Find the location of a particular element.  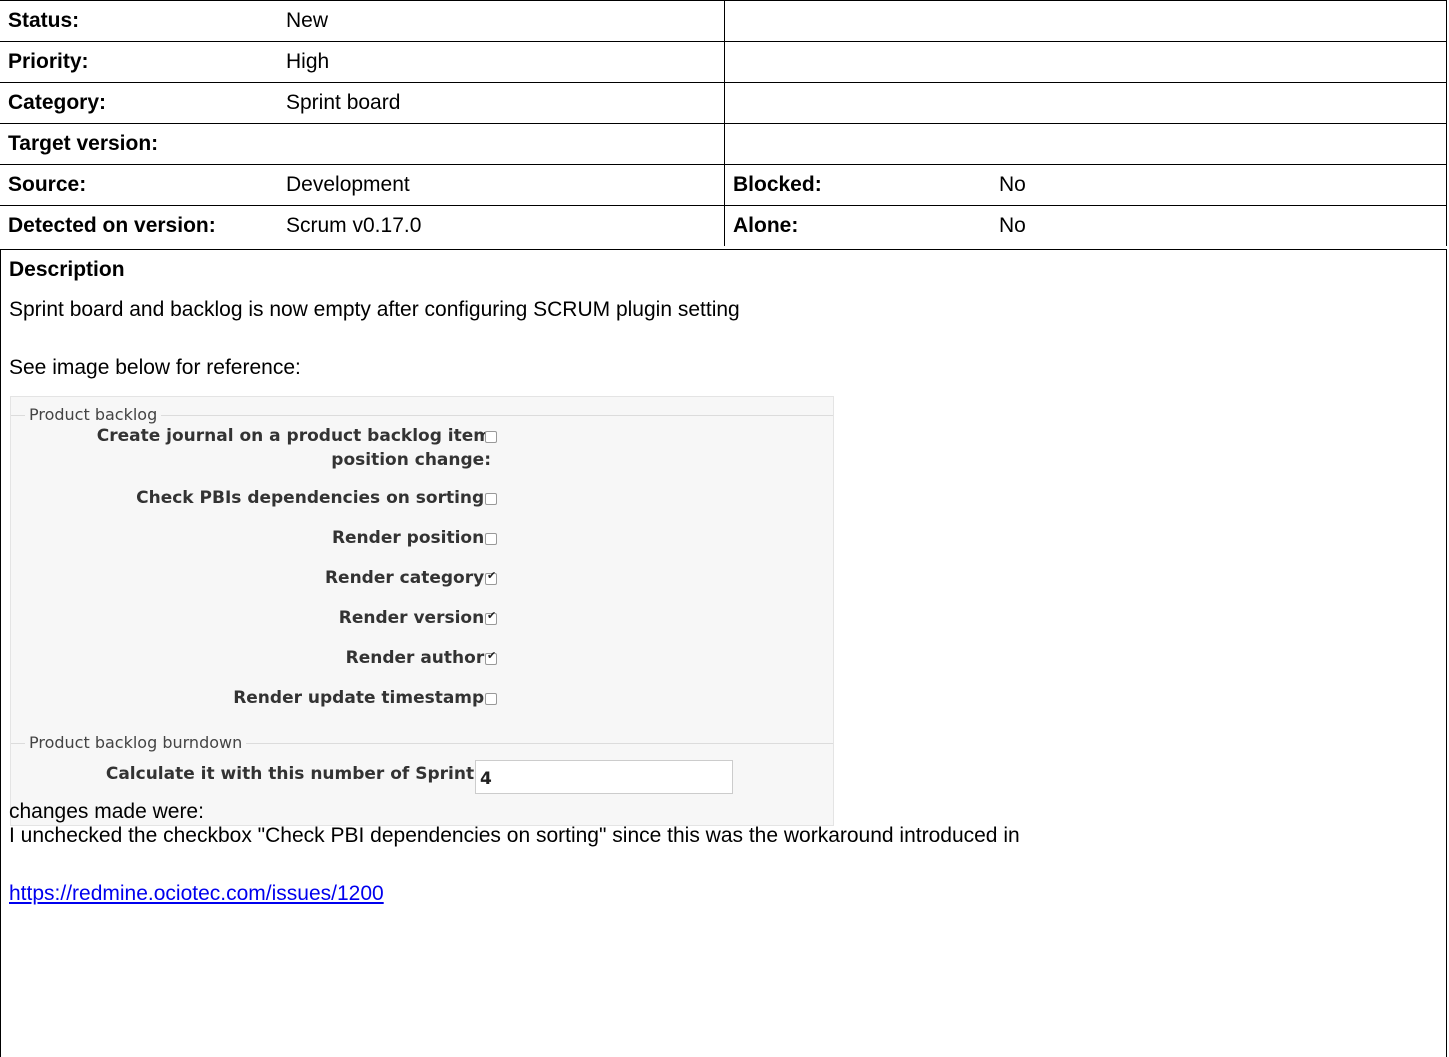

alone-label: Alone: is located at coordinates (857, 225).